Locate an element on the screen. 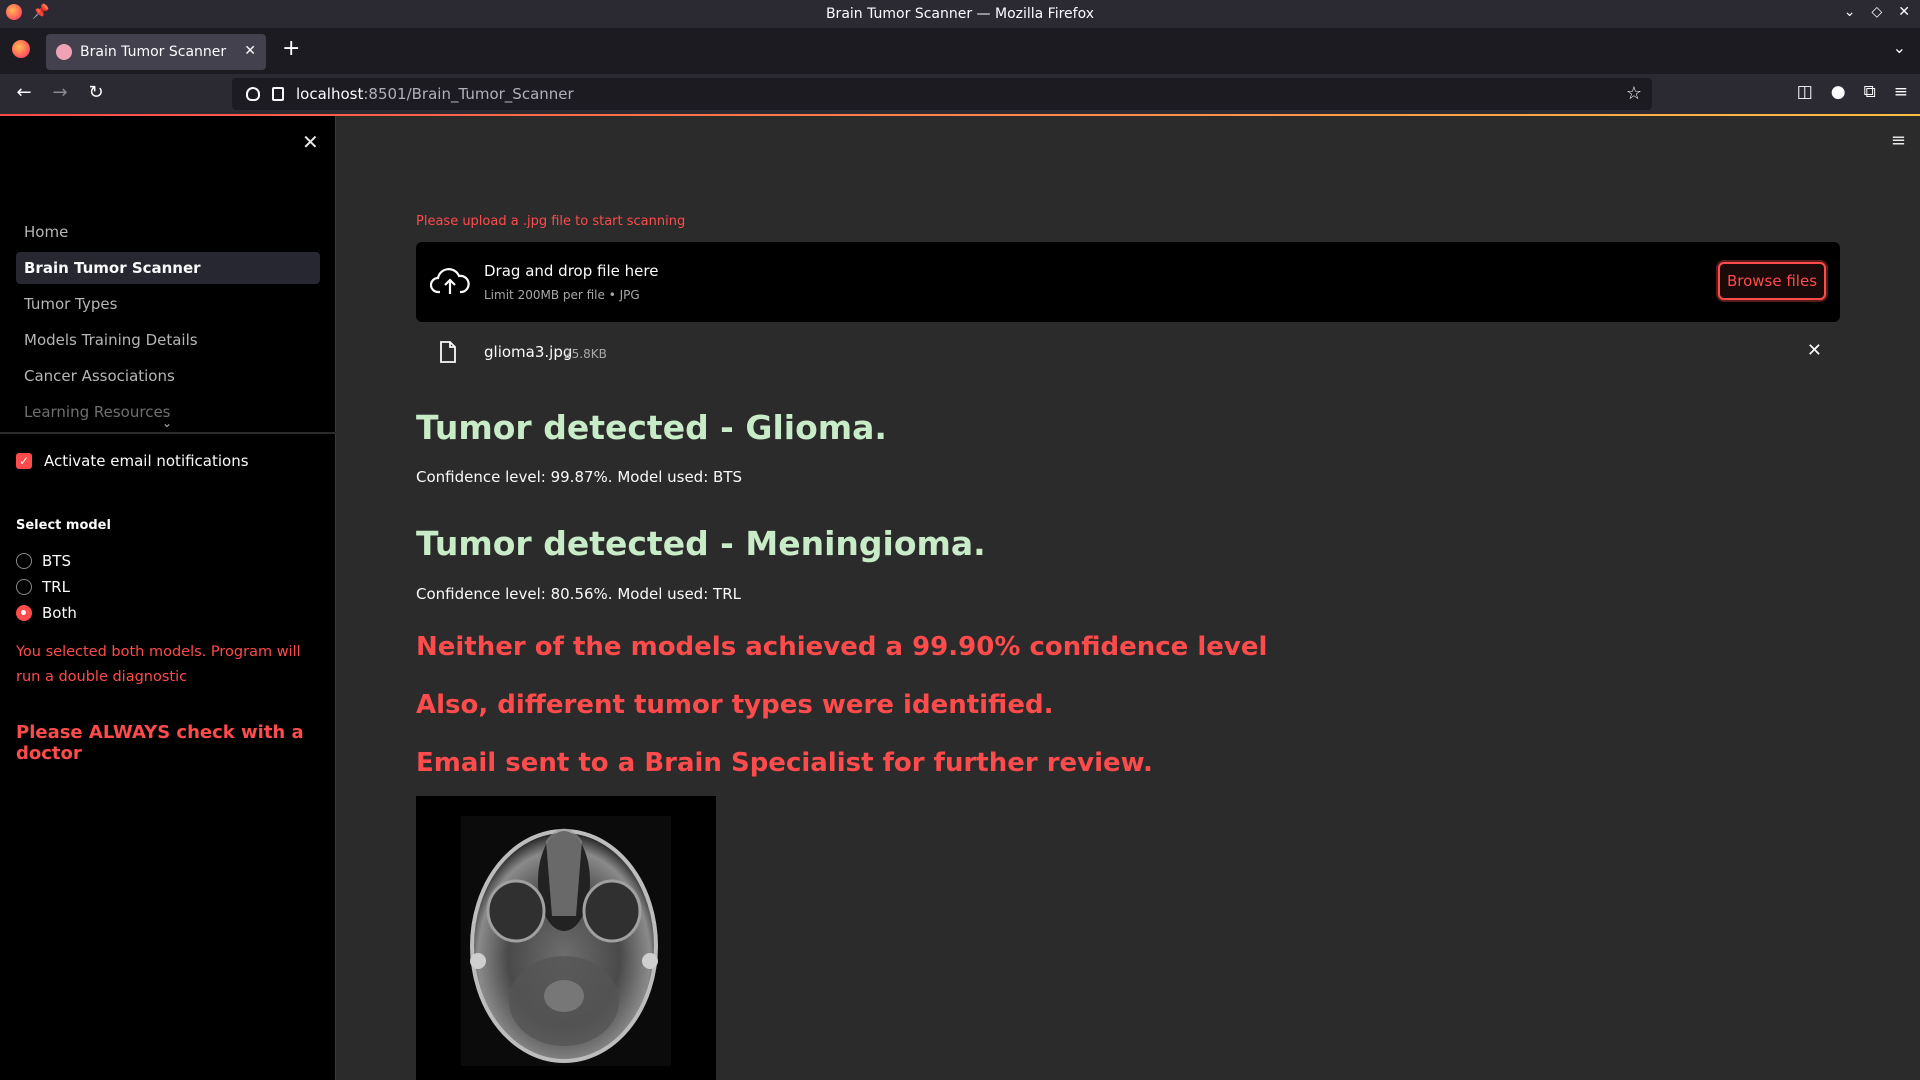  chevron-down-icon: ⌄ is located at coordinates (1850, 12).